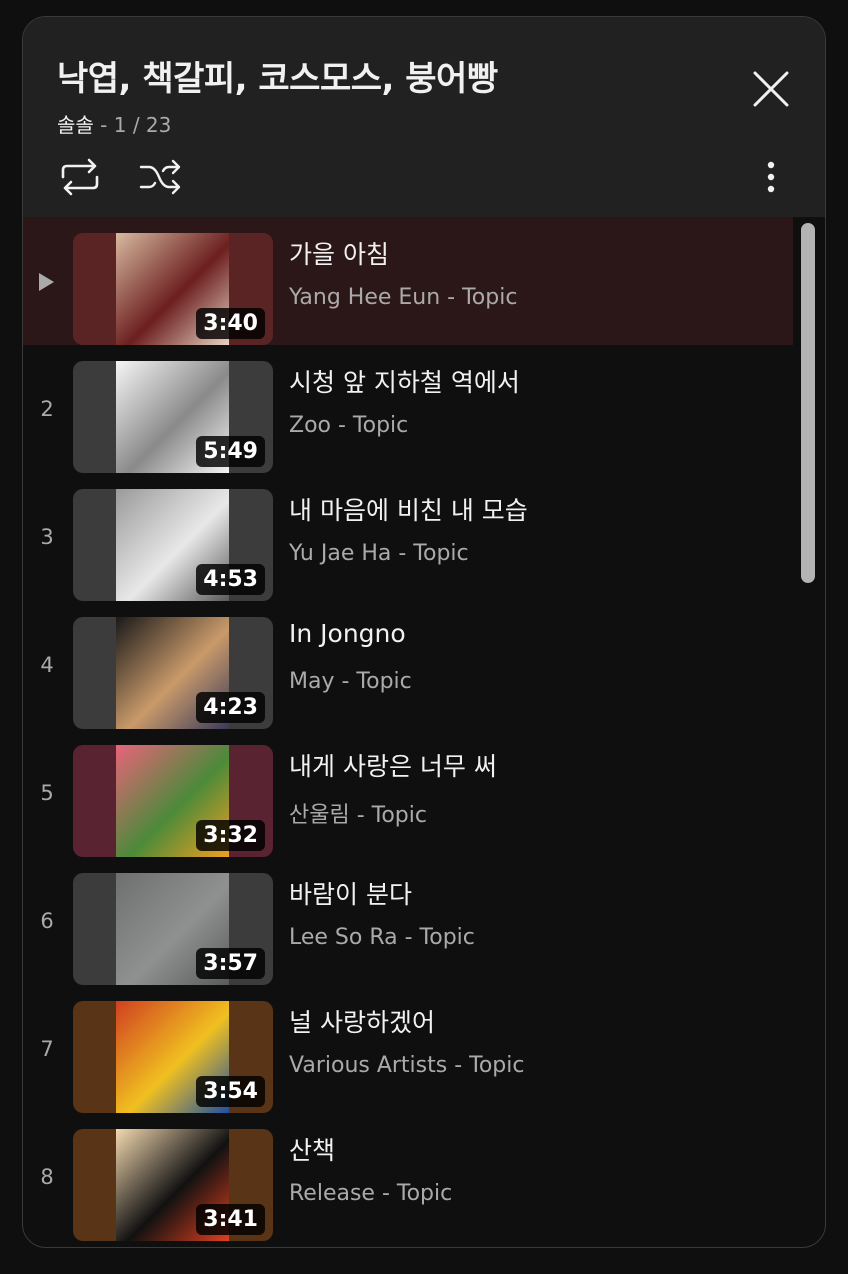 This screenshot has width=848, height=1274. Describe the element at coordinates (406, 1065) in the screenshot. I see `track-artist: Various Artists - Topic` at that location.